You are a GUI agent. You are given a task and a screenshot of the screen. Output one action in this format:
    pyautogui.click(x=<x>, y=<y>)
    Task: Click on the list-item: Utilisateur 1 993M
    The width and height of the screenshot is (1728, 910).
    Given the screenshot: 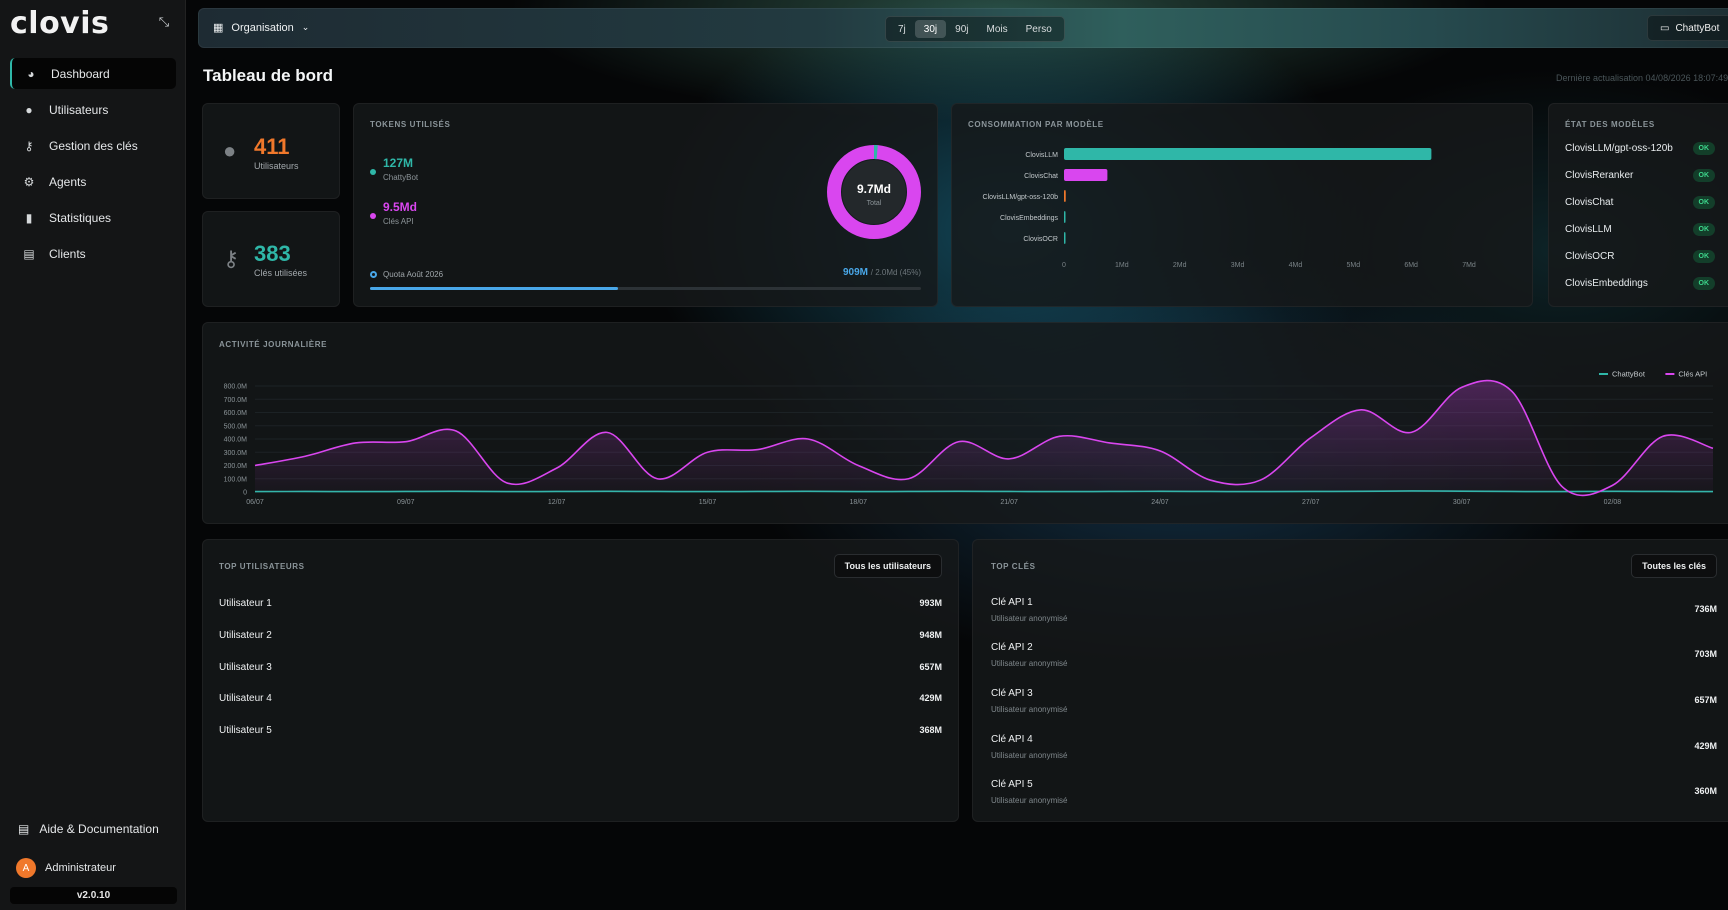 What is the action you would take?
    pyautogui.click(x=580, y=603)
    